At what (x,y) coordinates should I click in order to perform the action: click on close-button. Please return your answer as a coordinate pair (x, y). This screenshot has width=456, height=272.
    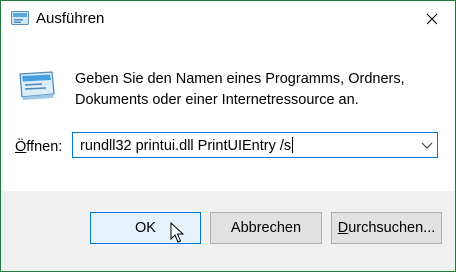
    Looking at the image, I should click on (432, 19).